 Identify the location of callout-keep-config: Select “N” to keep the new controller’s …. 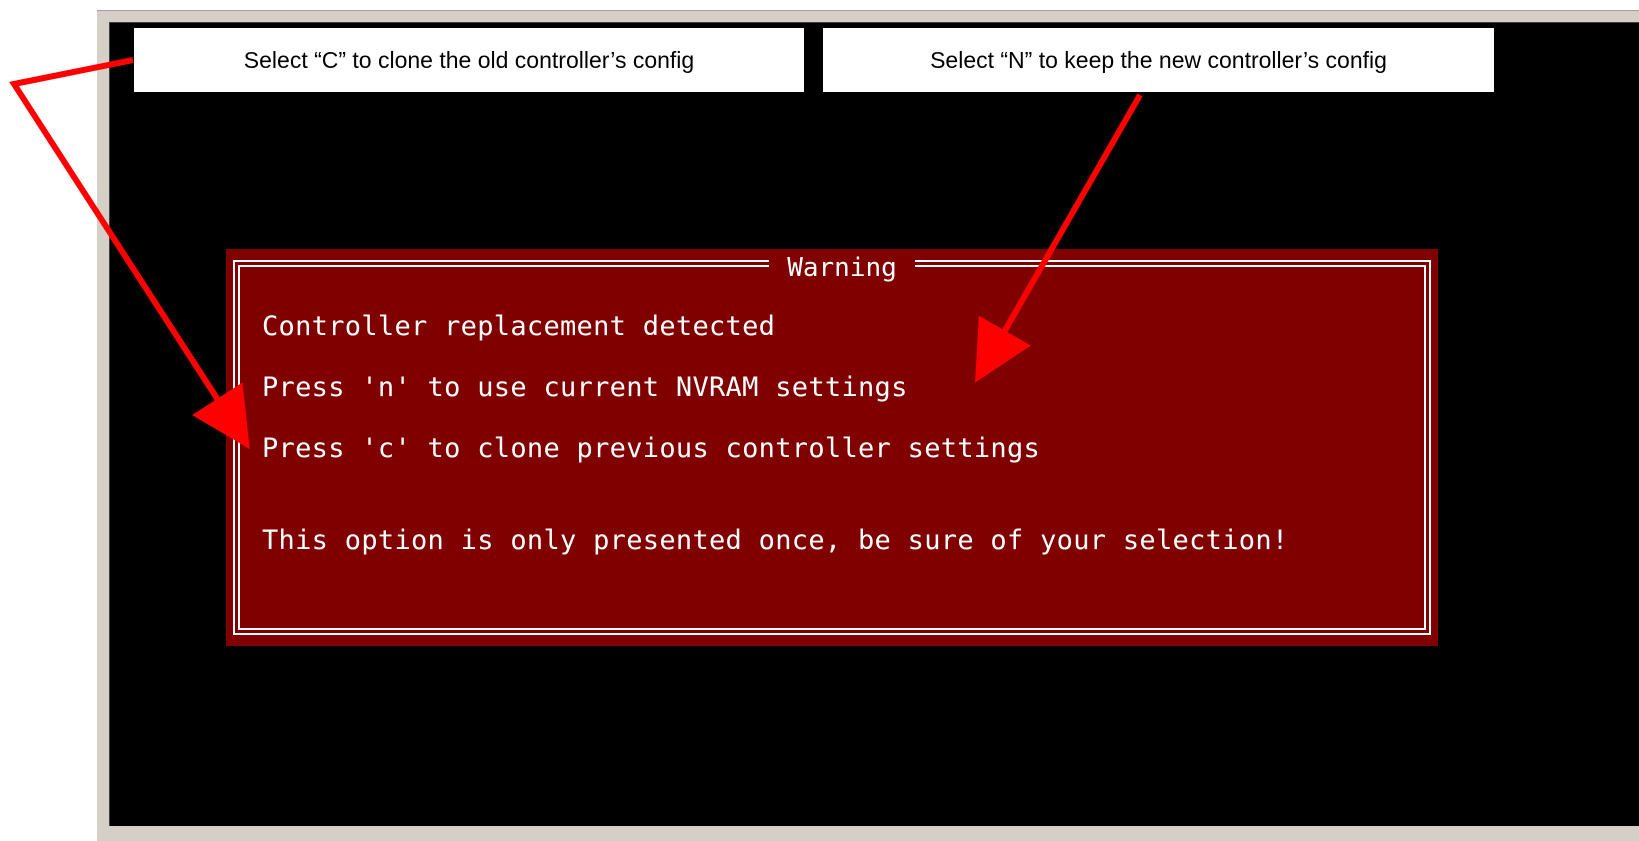
(1158, 60).